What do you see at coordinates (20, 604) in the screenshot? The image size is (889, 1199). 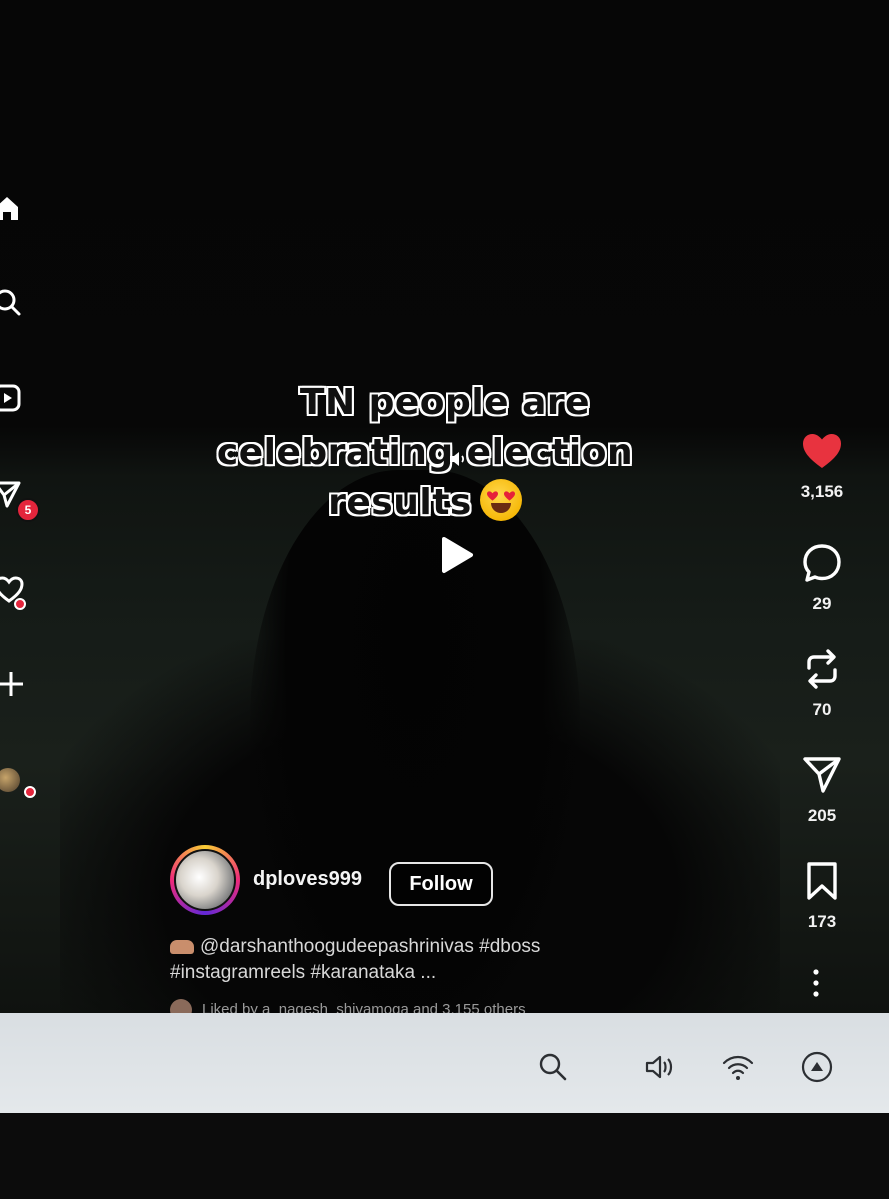 I see `notification-dot` at bounding box center [20, 604].